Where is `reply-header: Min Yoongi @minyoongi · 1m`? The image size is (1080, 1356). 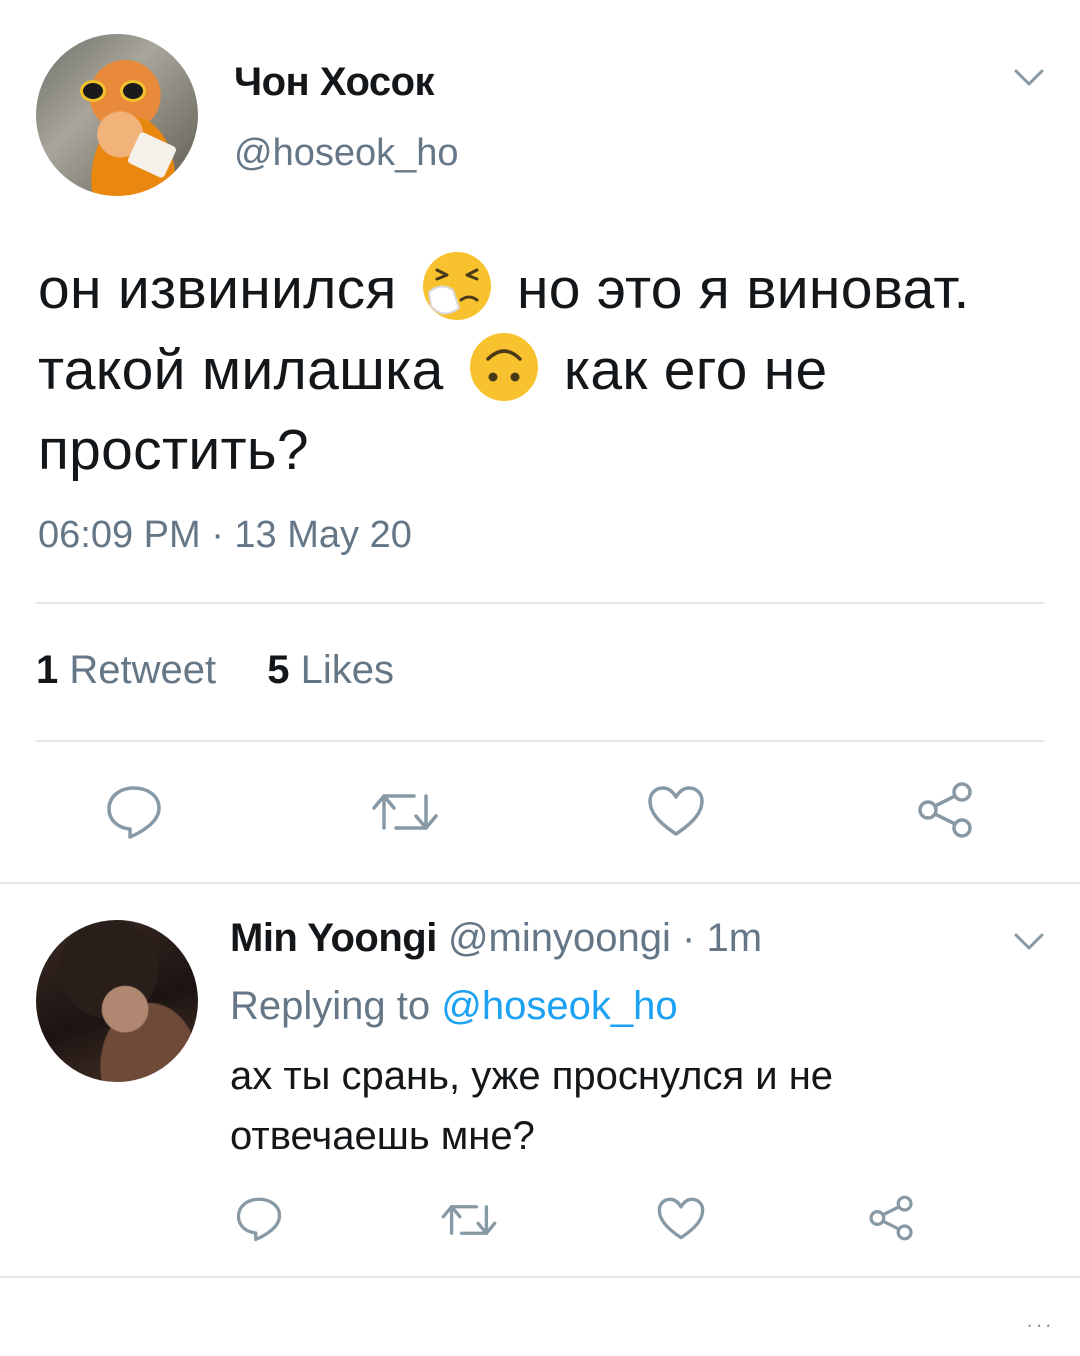
reply-header: Min Yoongi @minyoongi · 1m is located at coordinates (496, 938).